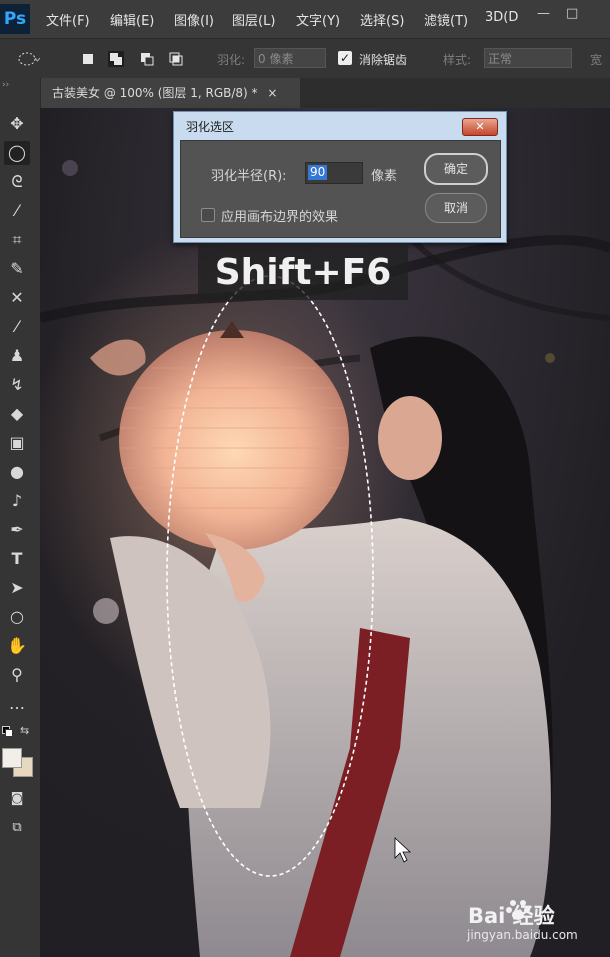 This screenshot has height=957, width=610. Describe the element at coordinates (208, 215) in the screenshot. I see `apply-canvas-bounds-checkbox` at that location.